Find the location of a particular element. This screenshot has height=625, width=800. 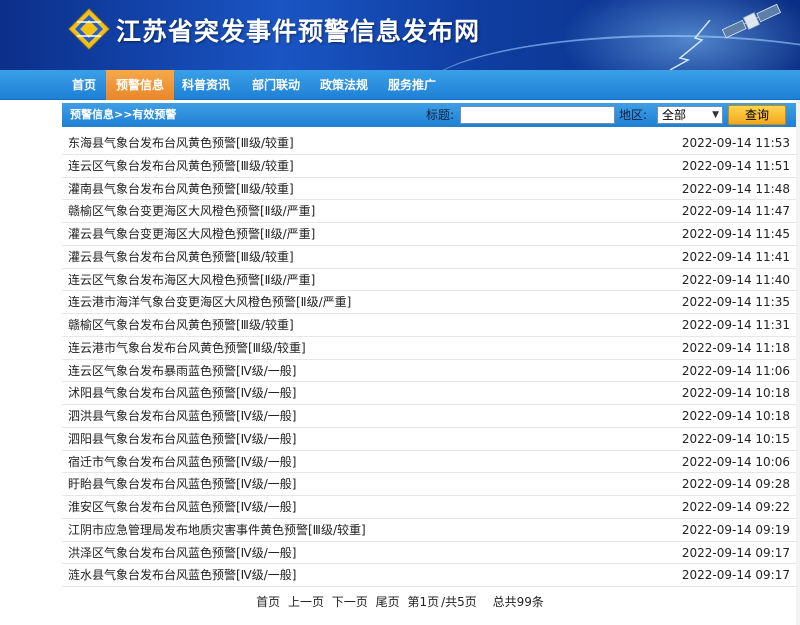

warning-title-link: 江阴市应急管理局发布地质灾害事件黄色预警[Ⅲ级/较重] is located at coordinates (217, 530).